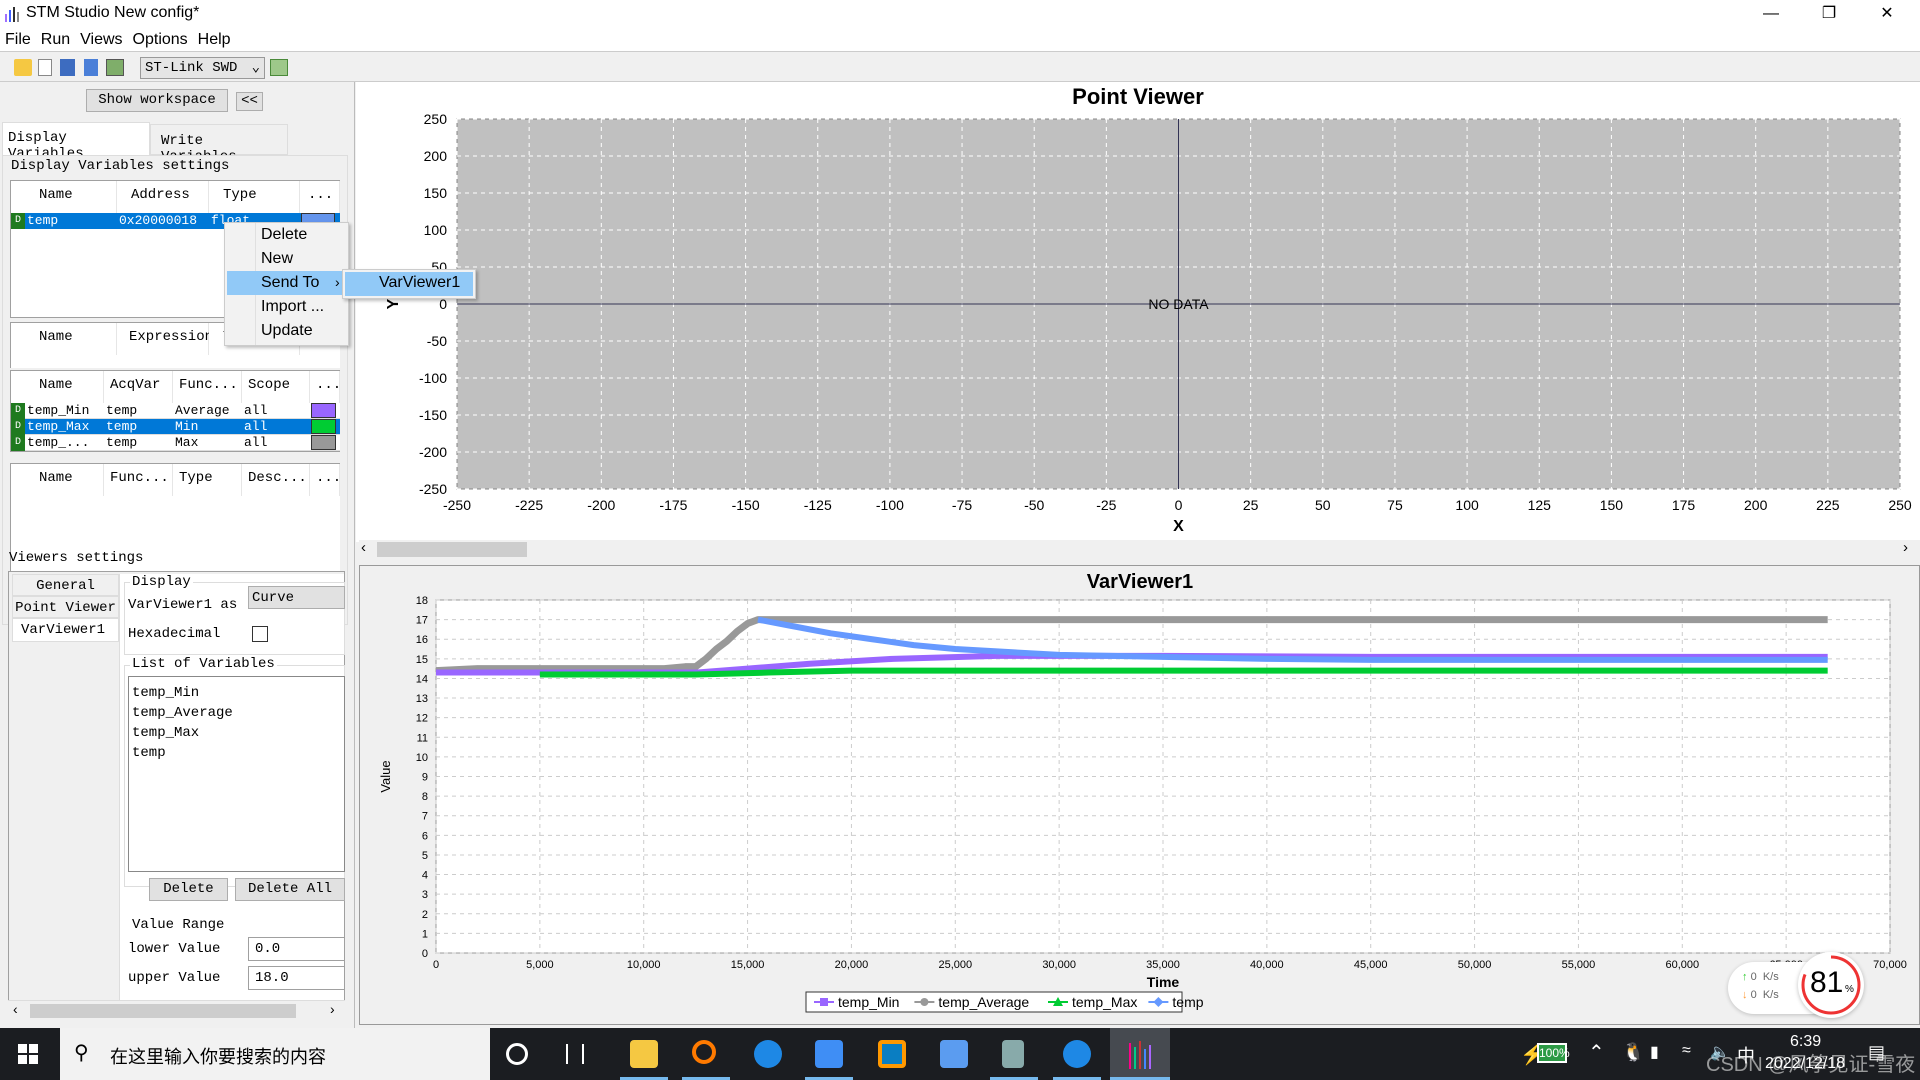  Describe the element at coordinates (219, 144) in the screenshot. I see `tab-write-variables: Write Variables` at that location.